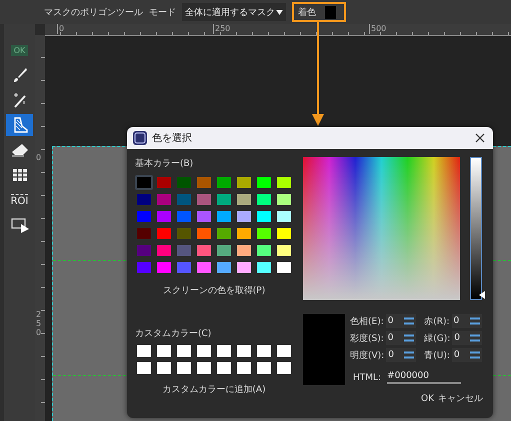 The width and height of the screenshot is (511, 421). I want to click on basic-colors-label: 基本カラー(B), so click(164, 164).